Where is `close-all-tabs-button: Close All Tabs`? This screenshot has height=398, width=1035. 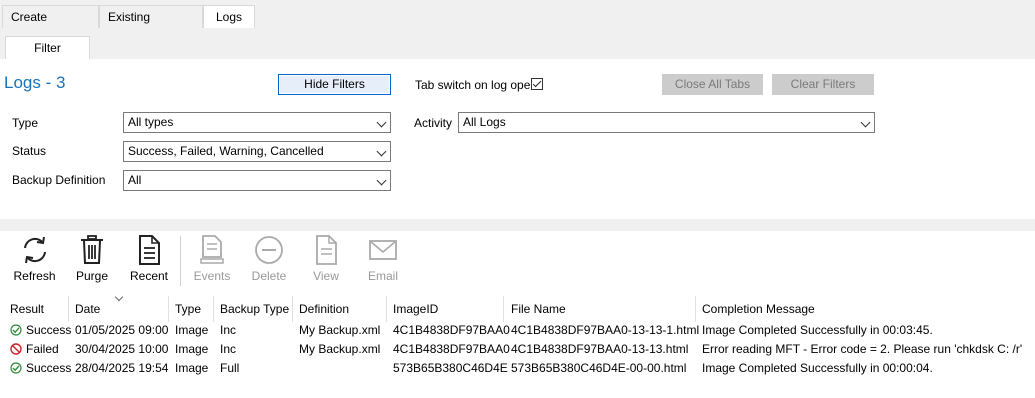
close-all-tabs-button: Close All Tabs is located at coordinates (712, 84).